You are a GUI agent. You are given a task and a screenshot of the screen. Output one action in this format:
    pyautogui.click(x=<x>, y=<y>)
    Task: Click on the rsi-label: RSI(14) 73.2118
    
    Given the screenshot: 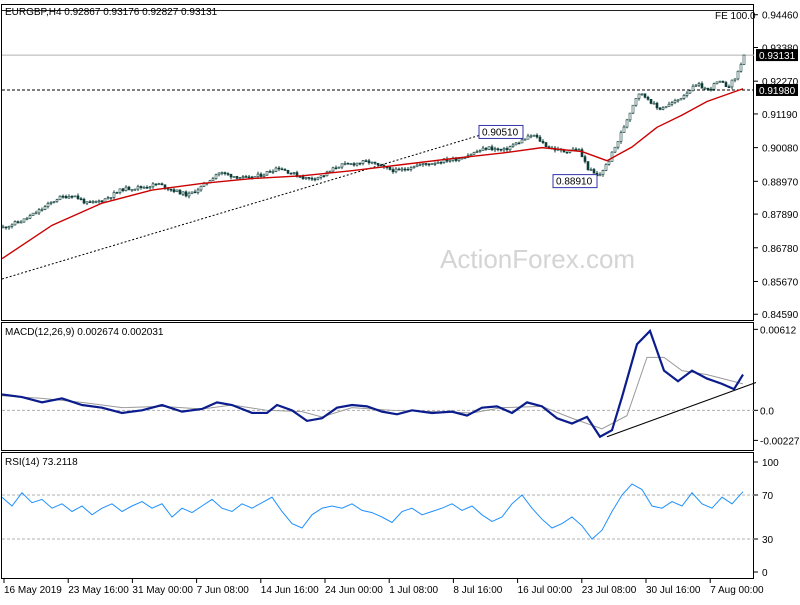 What is the action you would take?
    pyautogui.click(x=41, y=462)
    